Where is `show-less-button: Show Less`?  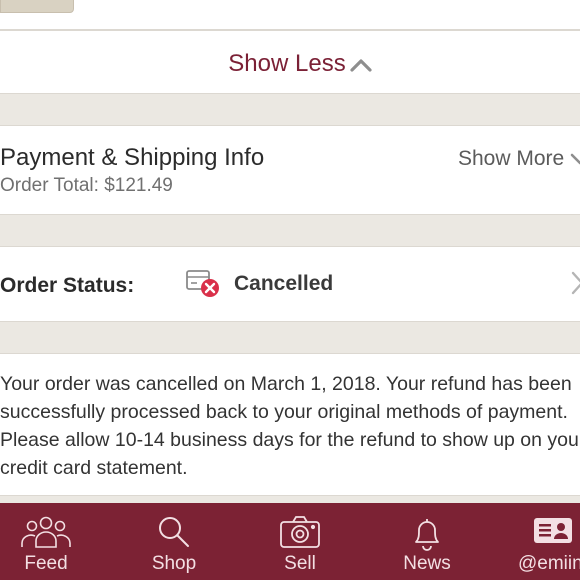
show-less-button: Show Less is located at coordinates (290, 64).